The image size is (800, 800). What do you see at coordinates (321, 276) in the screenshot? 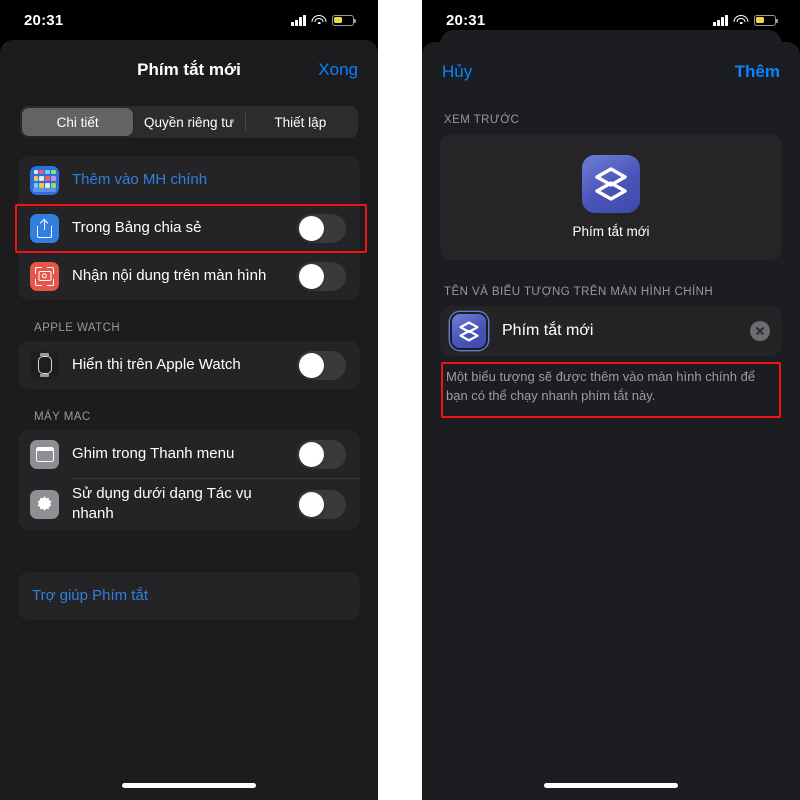
I see `toggle-screen-content` at bounding box center [321, 276].